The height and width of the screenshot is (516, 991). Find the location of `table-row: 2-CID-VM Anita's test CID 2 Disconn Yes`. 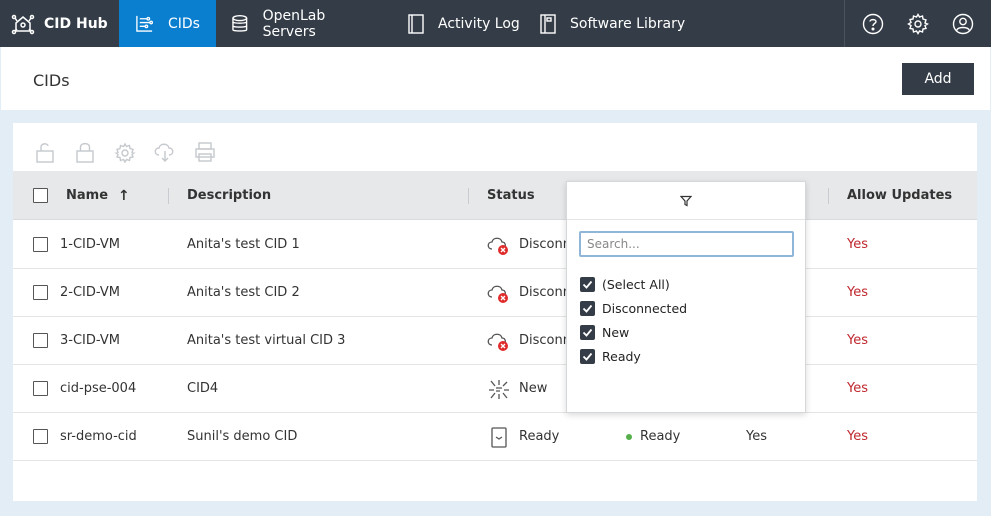

table-row: 2-CID-VM Anita's test CID 2 Disconn Yes is located at coordinates (495, 293).